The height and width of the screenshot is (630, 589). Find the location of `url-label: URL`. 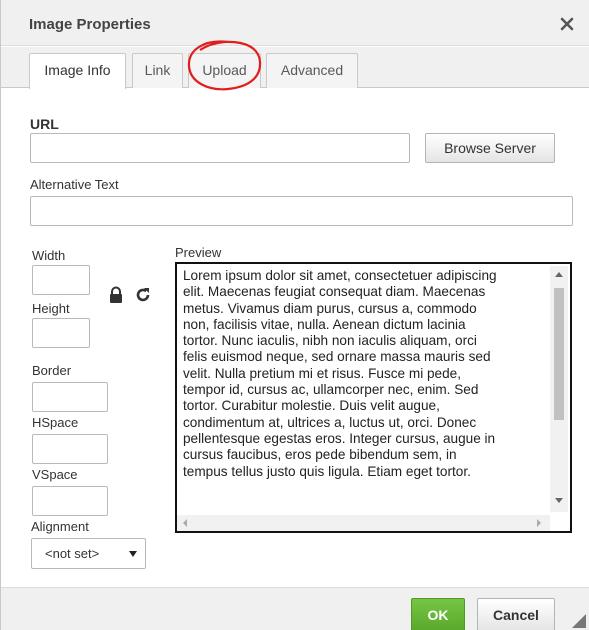

url-label: URL is located at coordinates (44, 124).